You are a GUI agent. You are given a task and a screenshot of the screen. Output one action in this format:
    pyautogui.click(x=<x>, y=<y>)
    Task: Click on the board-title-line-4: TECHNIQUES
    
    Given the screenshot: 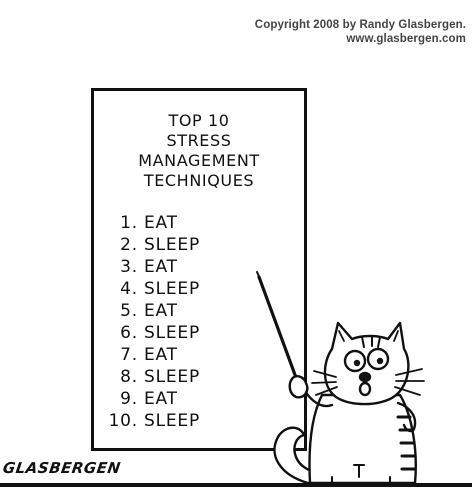 What is the action you would take?
    pyautogui.click(x=199, y=180)
    